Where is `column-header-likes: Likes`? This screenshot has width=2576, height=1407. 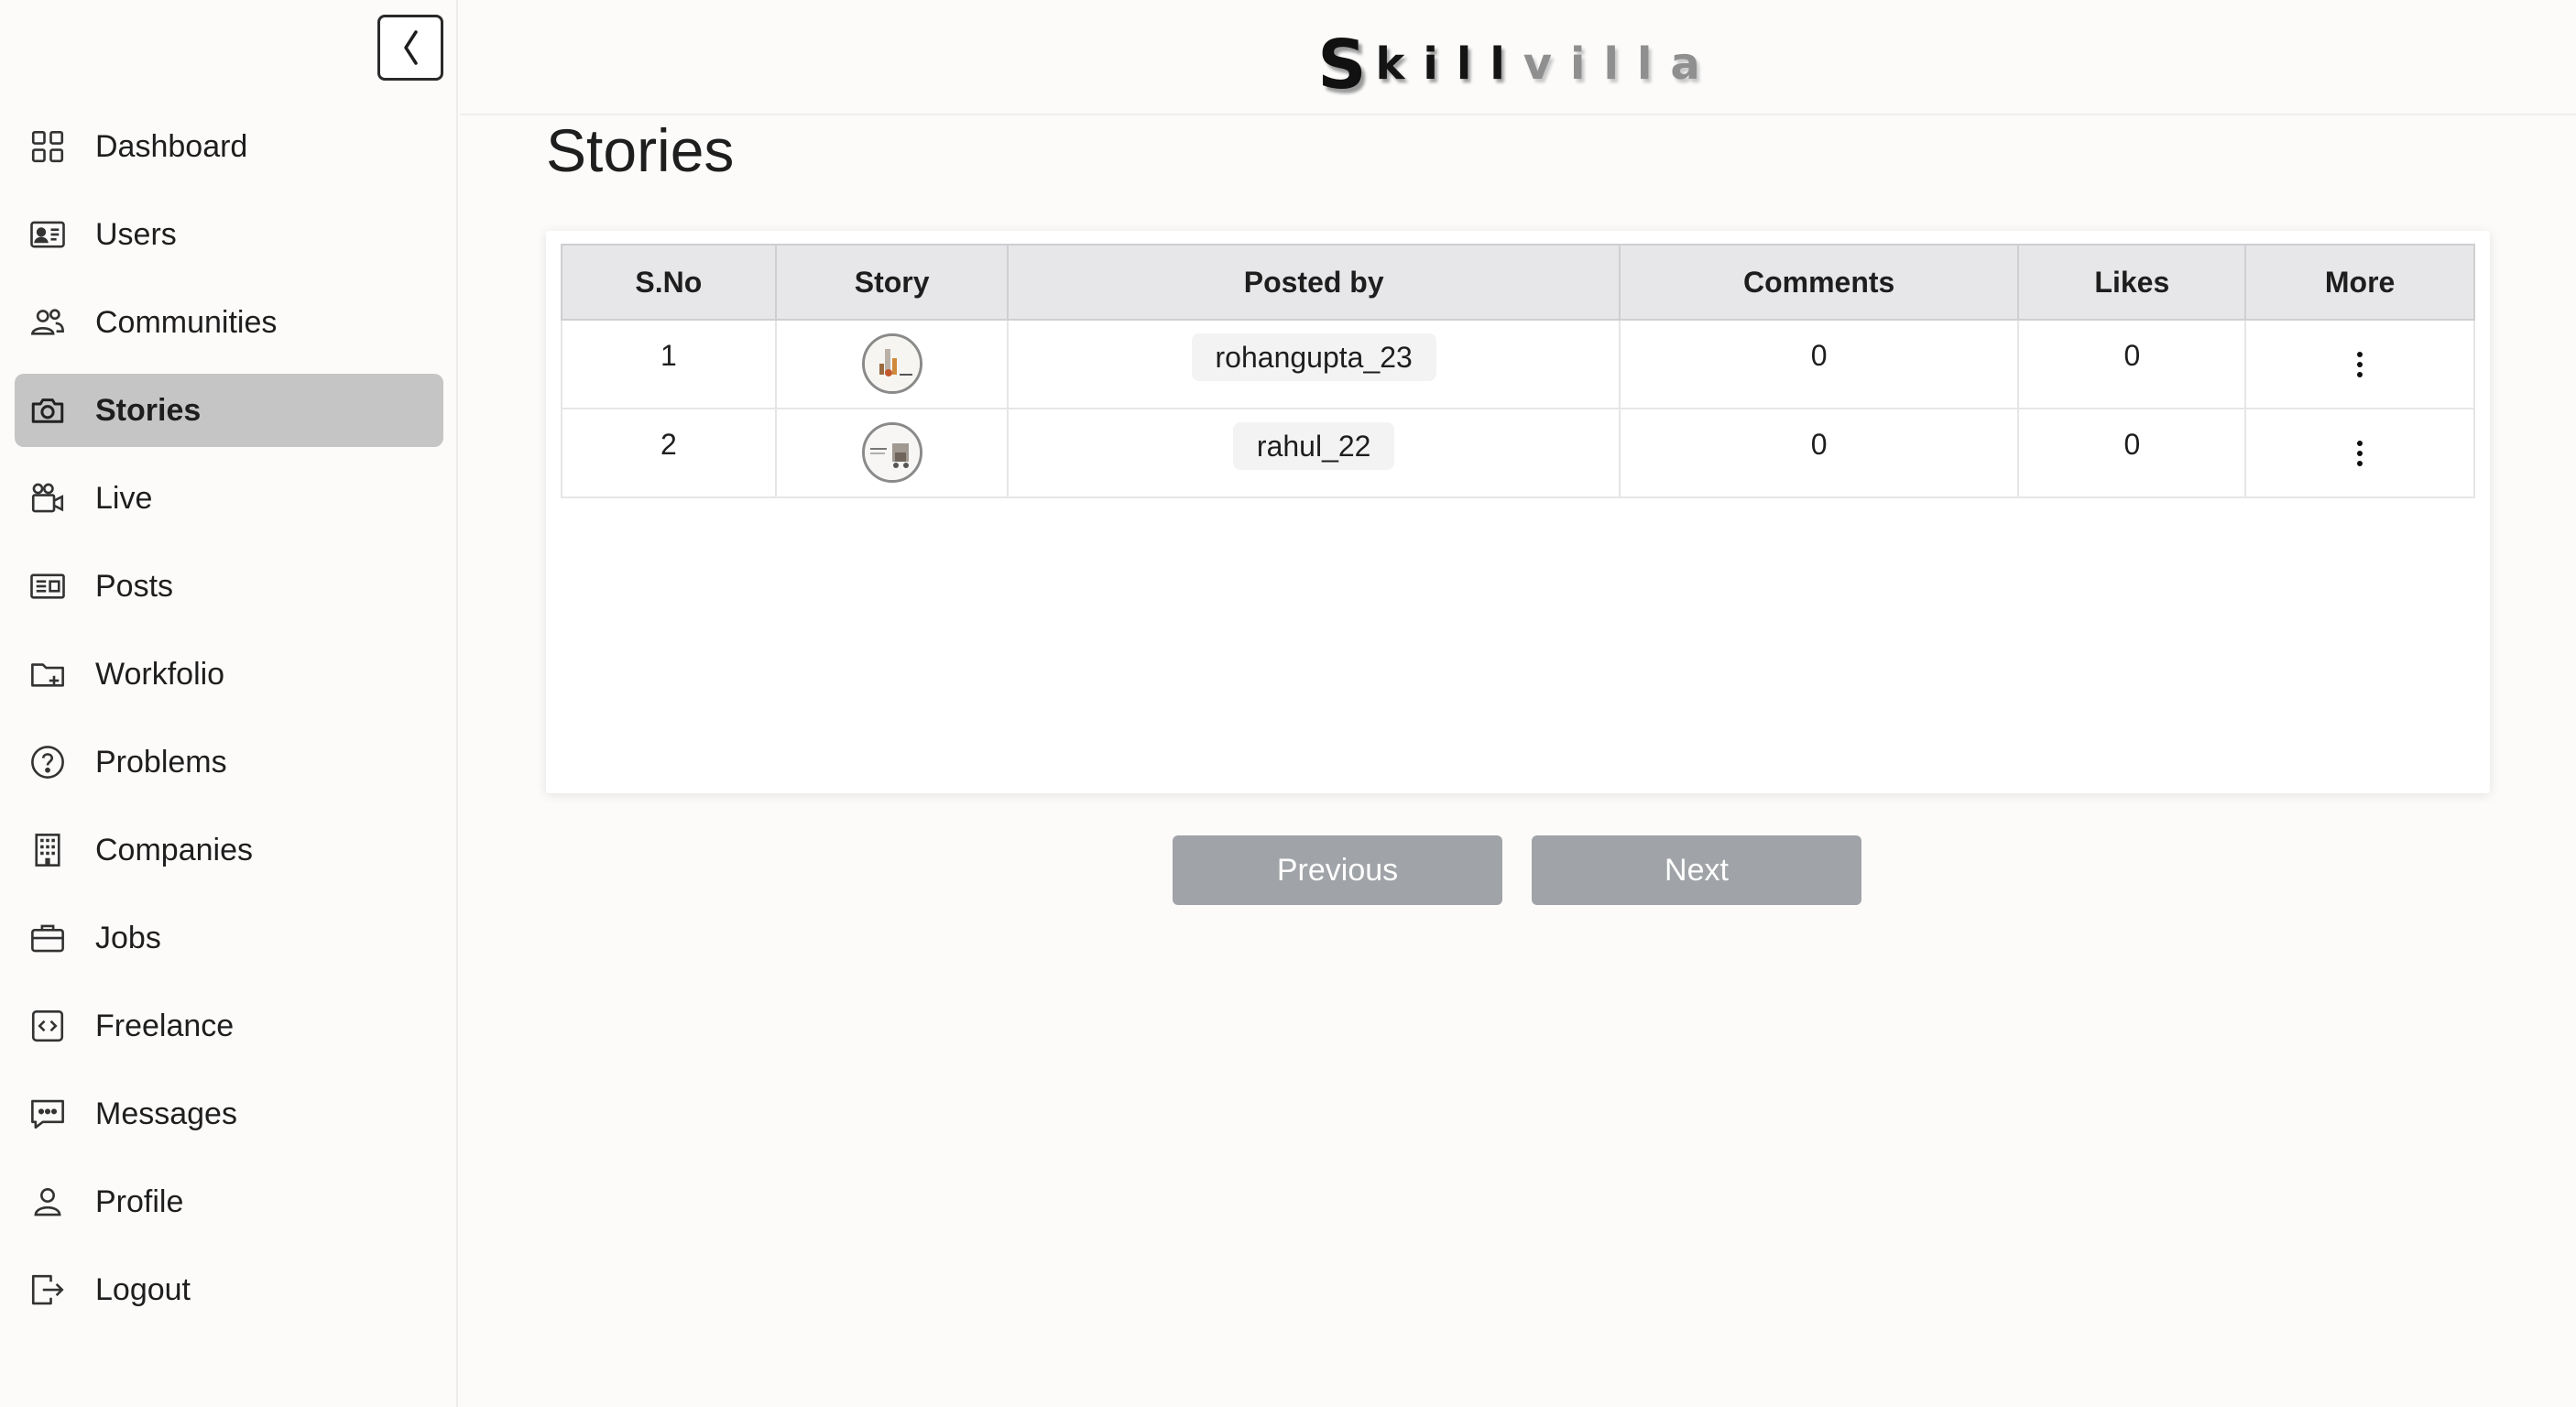 column-header-likes: Likes is located at coordinates (2132, 282).